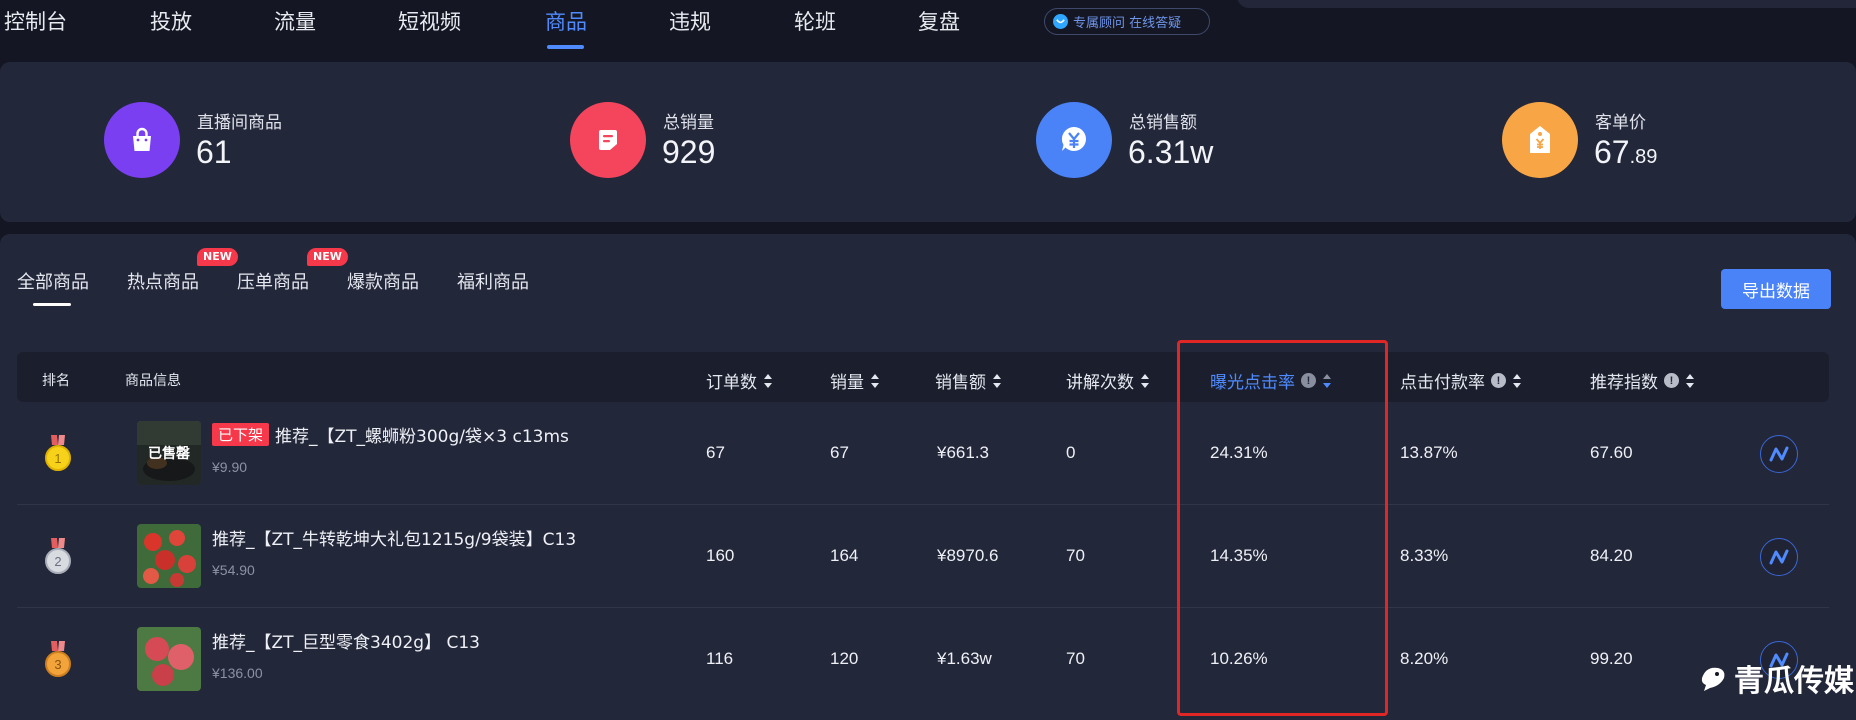 The height and width of the screenshot is (720, 1856). Describe the element at coordinates (35, 21) in the screenshot. I see `nav-item-console: 控制台` at that location.